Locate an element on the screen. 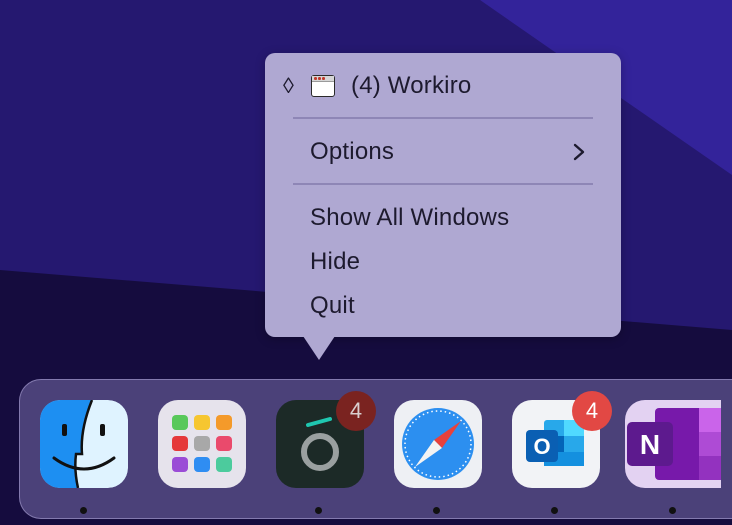 The image size is (732, 525). launchpad-icon is located at coordinates (202, 443).